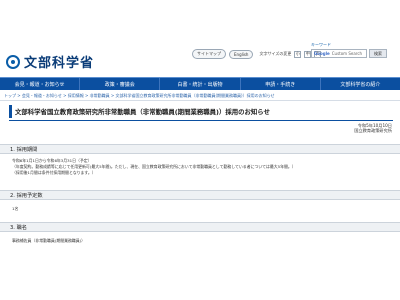  Describe the element at coordinates (200, 227) in the screenshot. I see `section-heading-title: 3. 職名` at that location.